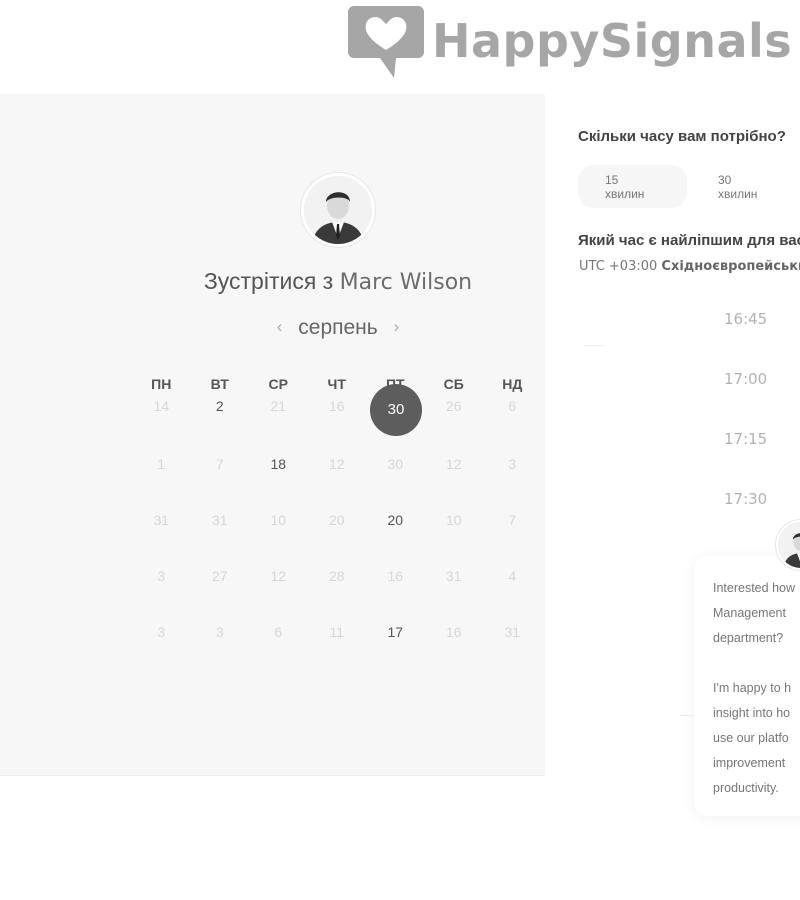  I want to click on weekday-label: ПН, so click(161, 384).